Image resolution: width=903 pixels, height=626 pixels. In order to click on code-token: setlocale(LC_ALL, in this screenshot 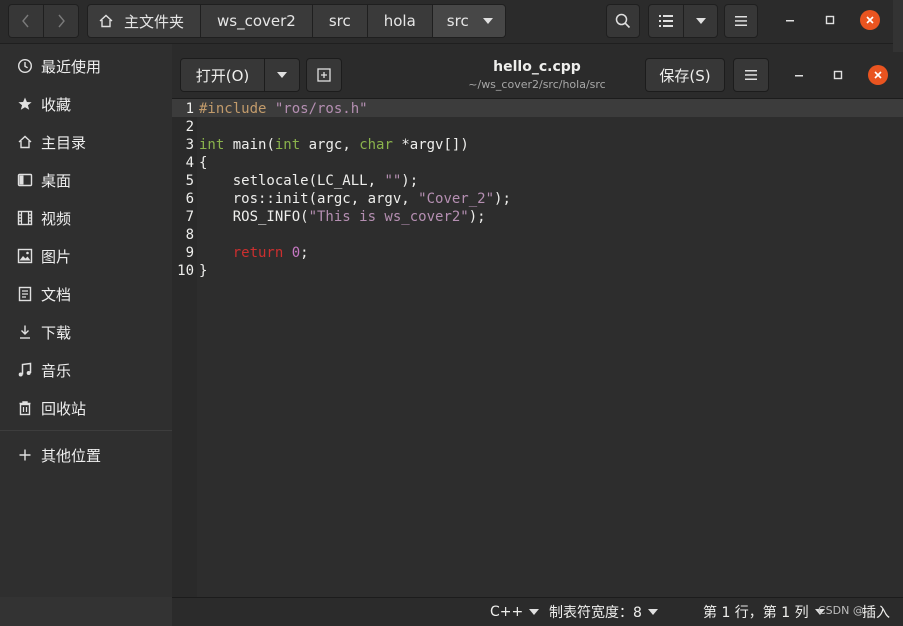, I will do `click(292, 181)`.